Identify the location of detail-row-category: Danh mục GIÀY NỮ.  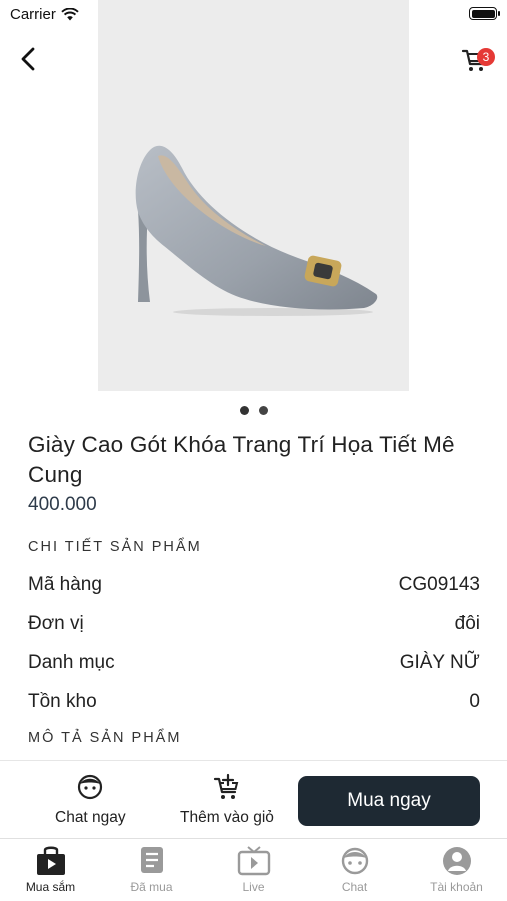
(254, 663).